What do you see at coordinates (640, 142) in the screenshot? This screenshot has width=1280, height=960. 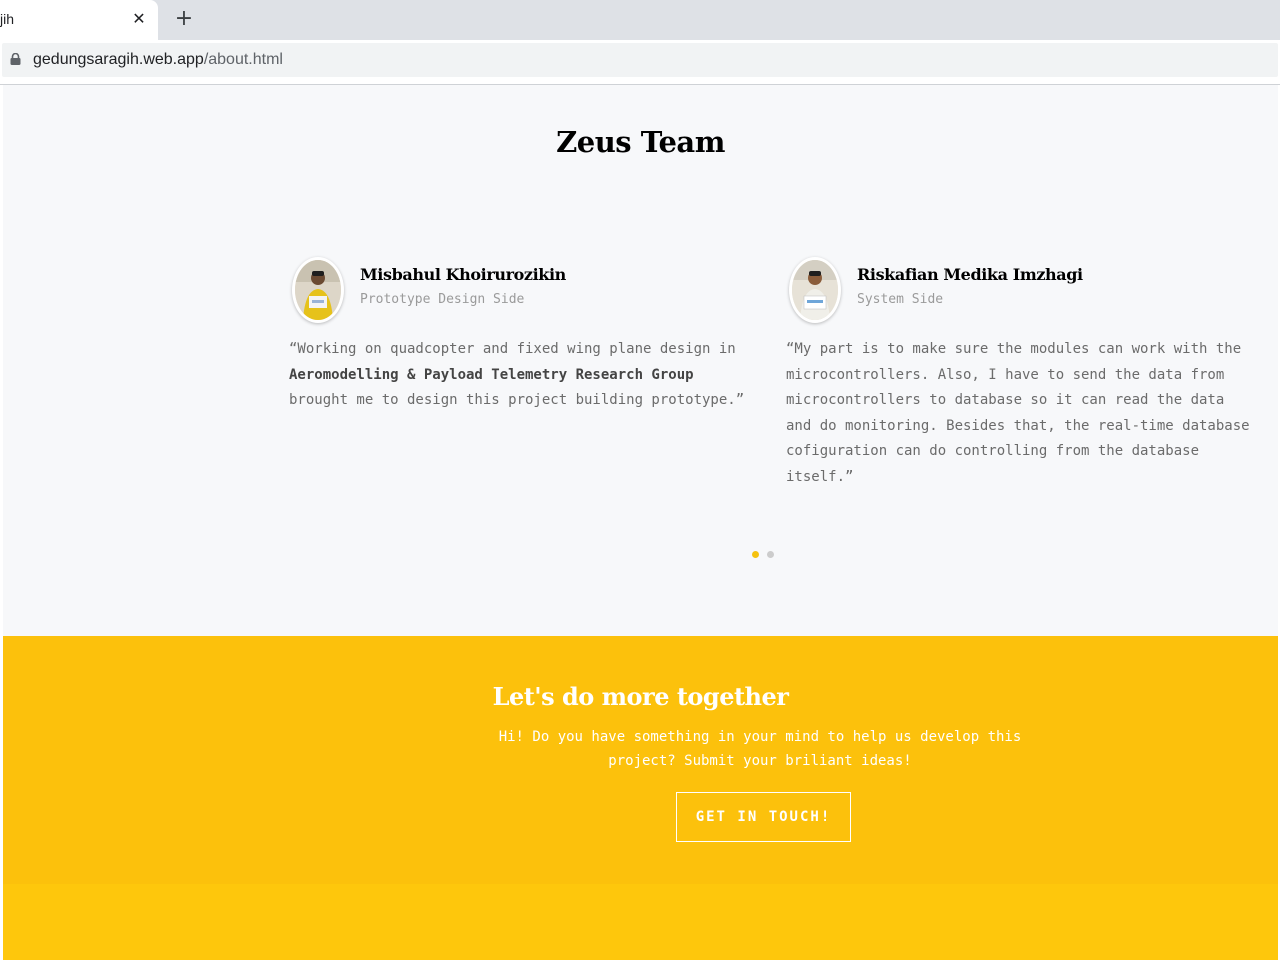 I see `team-section-title: Zeus Team` at bounding box center [640, 142].